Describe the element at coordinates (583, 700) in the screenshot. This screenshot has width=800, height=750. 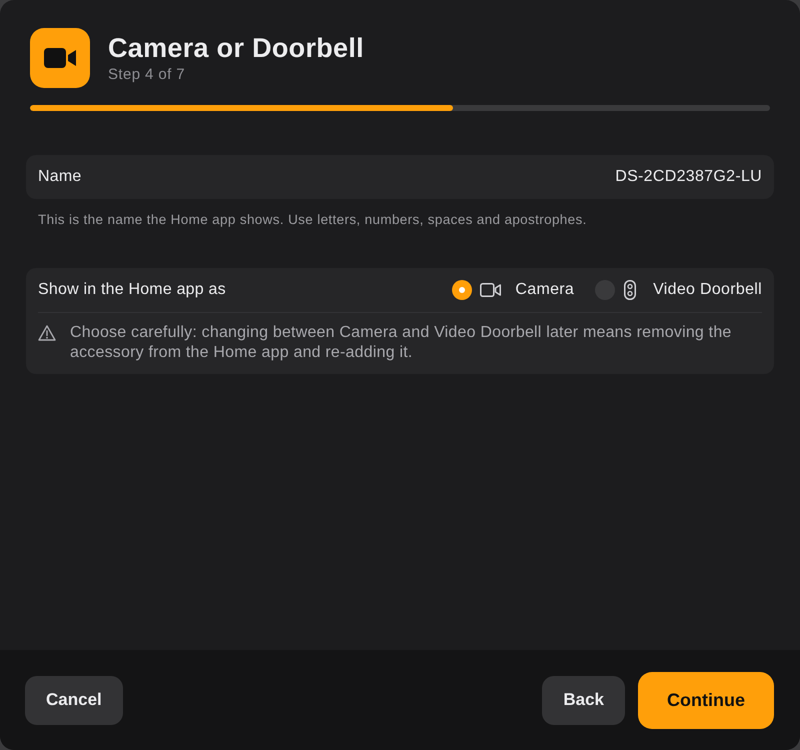
I see `secondary-button: Back` at that location.